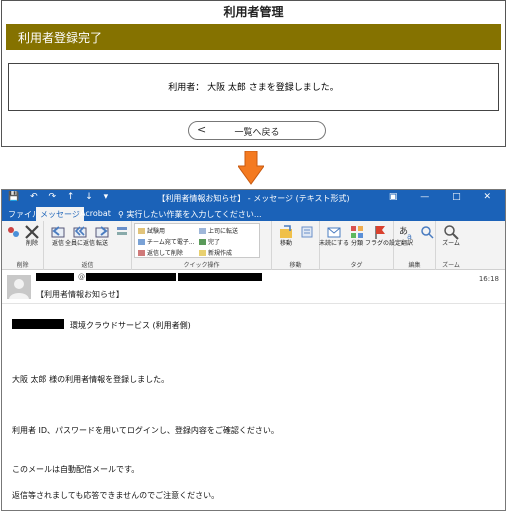  I want to click on forward-button: 転送, so click(102, 235).